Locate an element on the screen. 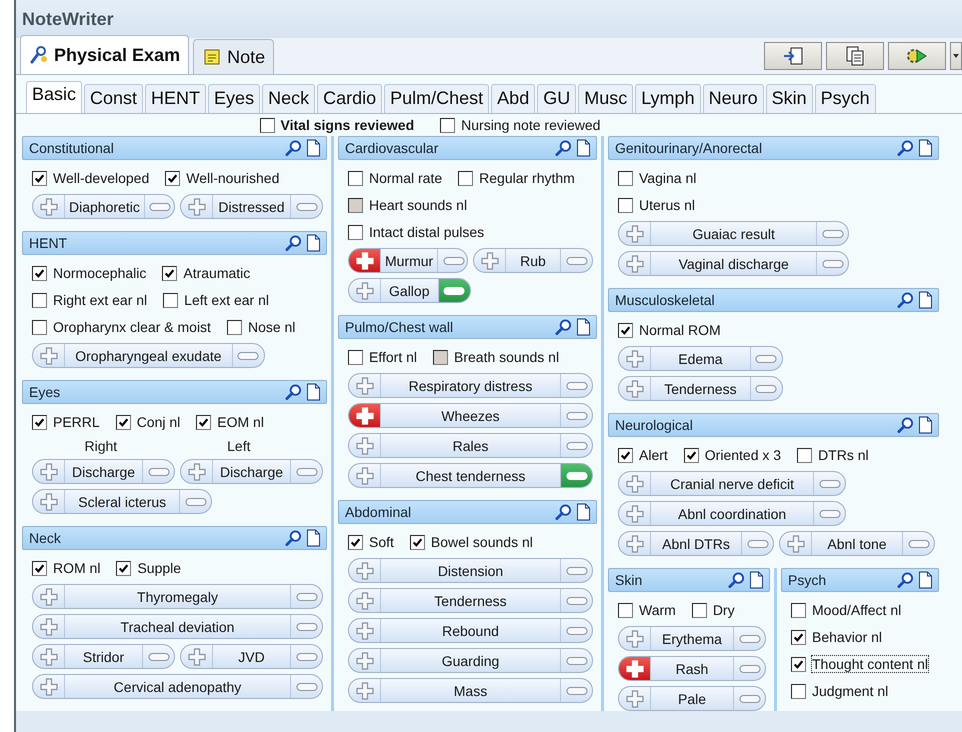 The image size is (962, 732). tab: HENT is located at coordinates (175, 98).